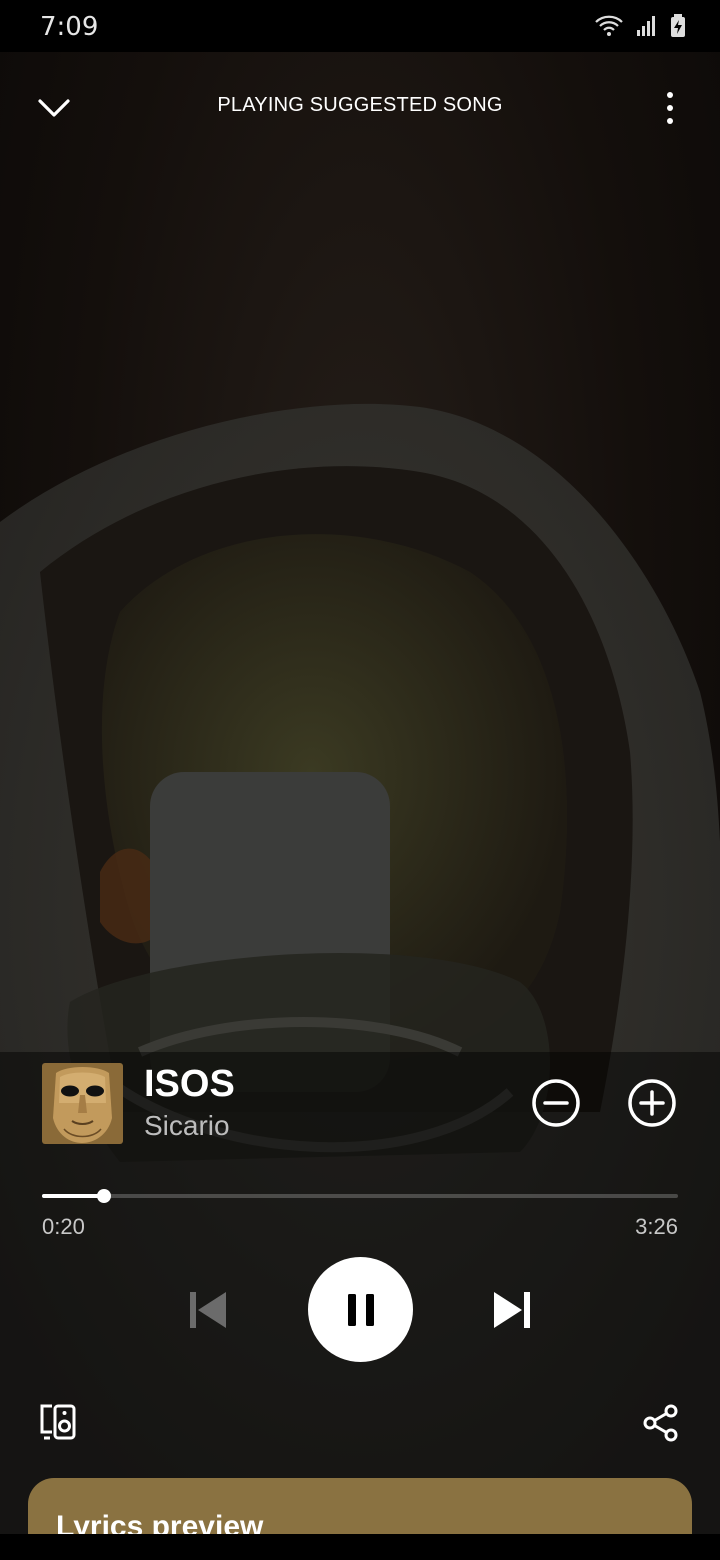  I want to click on status-icons, so click(640, 28).